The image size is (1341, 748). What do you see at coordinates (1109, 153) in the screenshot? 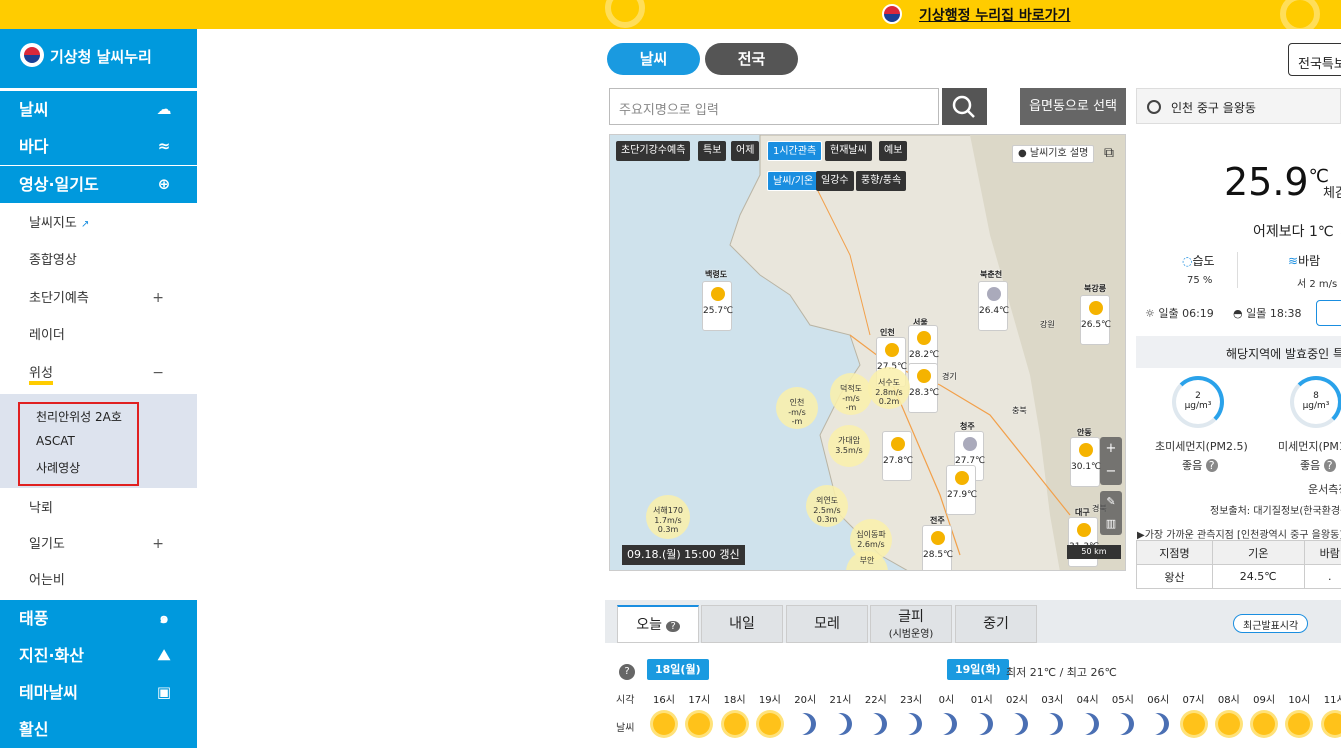
I see `fullscreen-icon: ⧉` at bounding box center [1109, 153].